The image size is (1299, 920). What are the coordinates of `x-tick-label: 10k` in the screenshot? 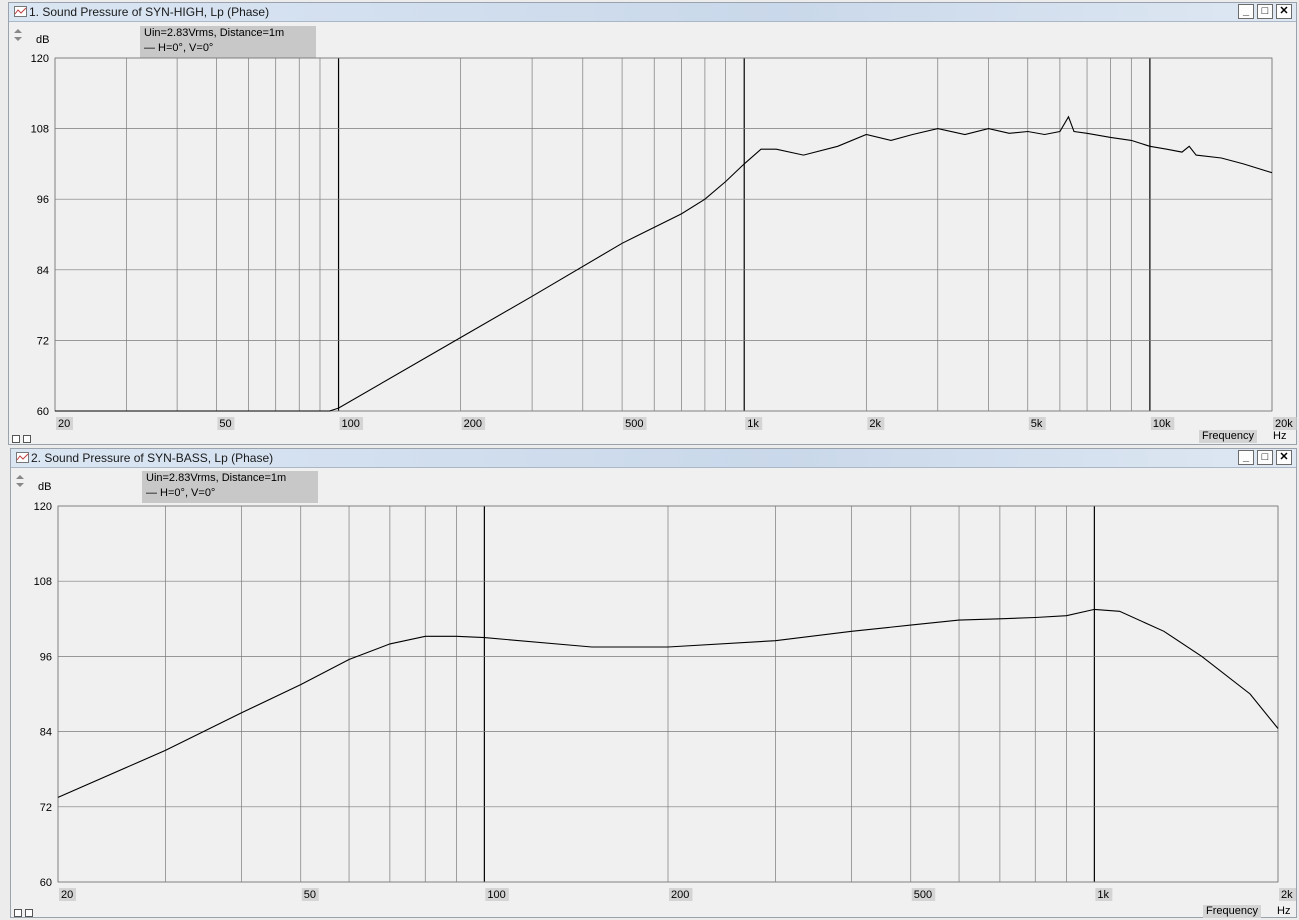 It's located at (1162, 423).